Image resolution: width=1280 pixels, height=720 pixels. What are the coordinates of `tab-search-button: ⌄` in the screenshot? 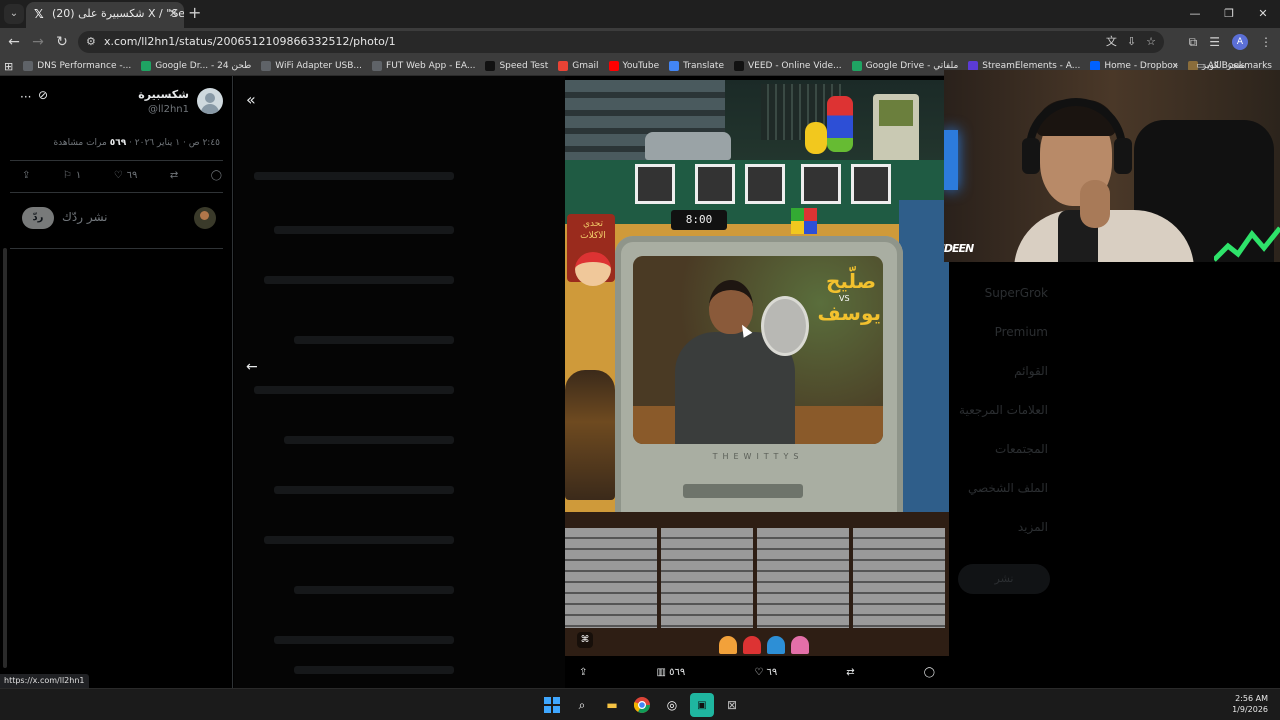 It's located at (14, 14).